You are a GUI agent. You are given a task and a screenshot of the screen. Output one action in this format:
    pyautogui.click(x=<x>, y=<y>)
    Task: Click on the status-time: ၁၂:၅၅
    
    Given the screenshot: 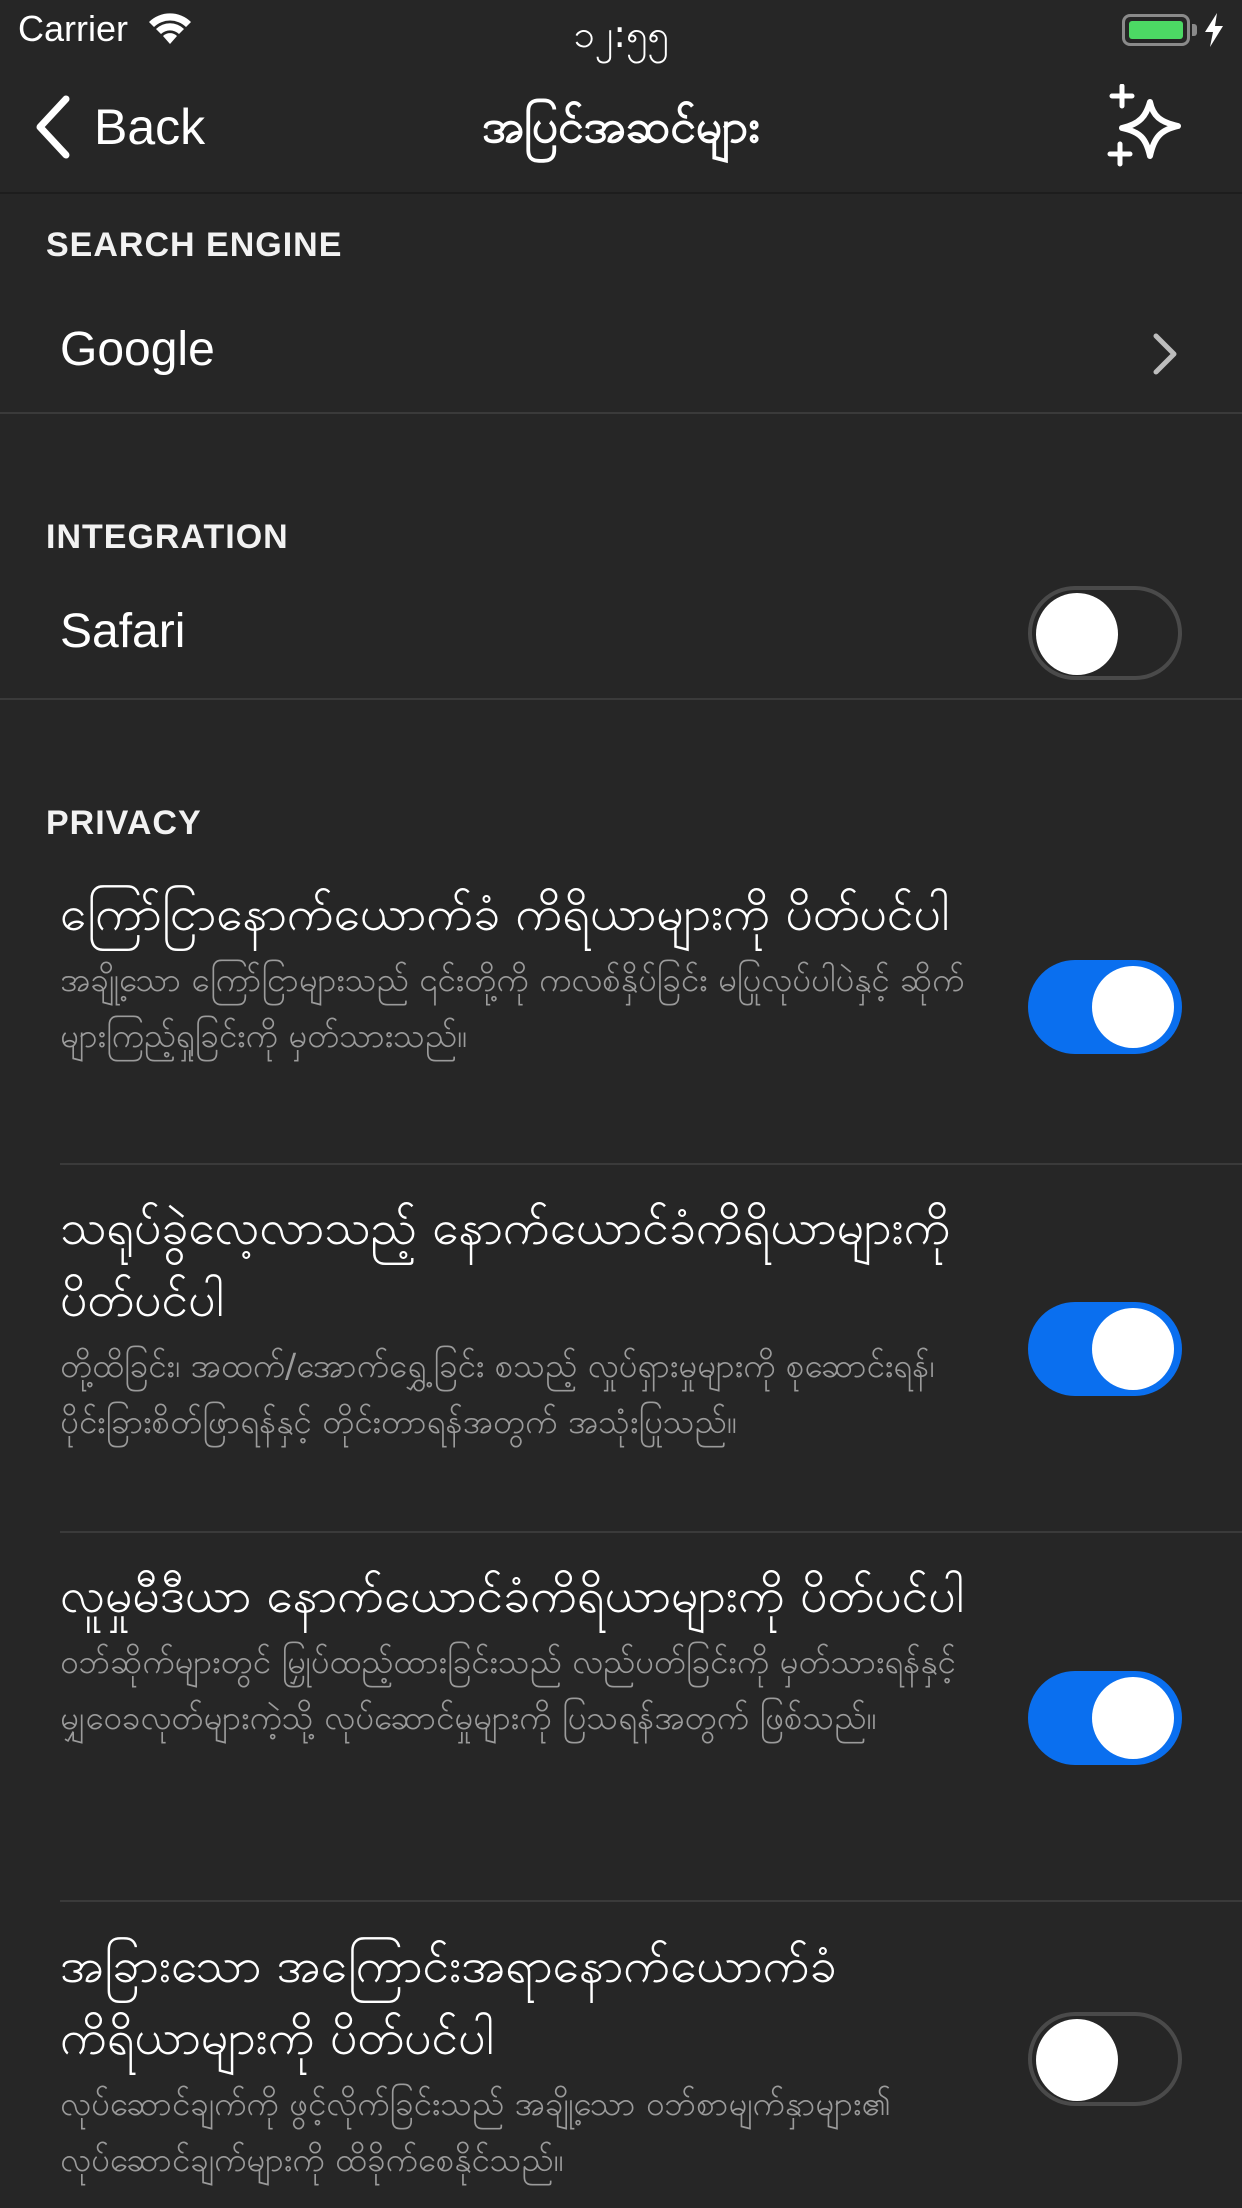 What is the action you would take?
    pyautogui.click(x=621, y=34)
    